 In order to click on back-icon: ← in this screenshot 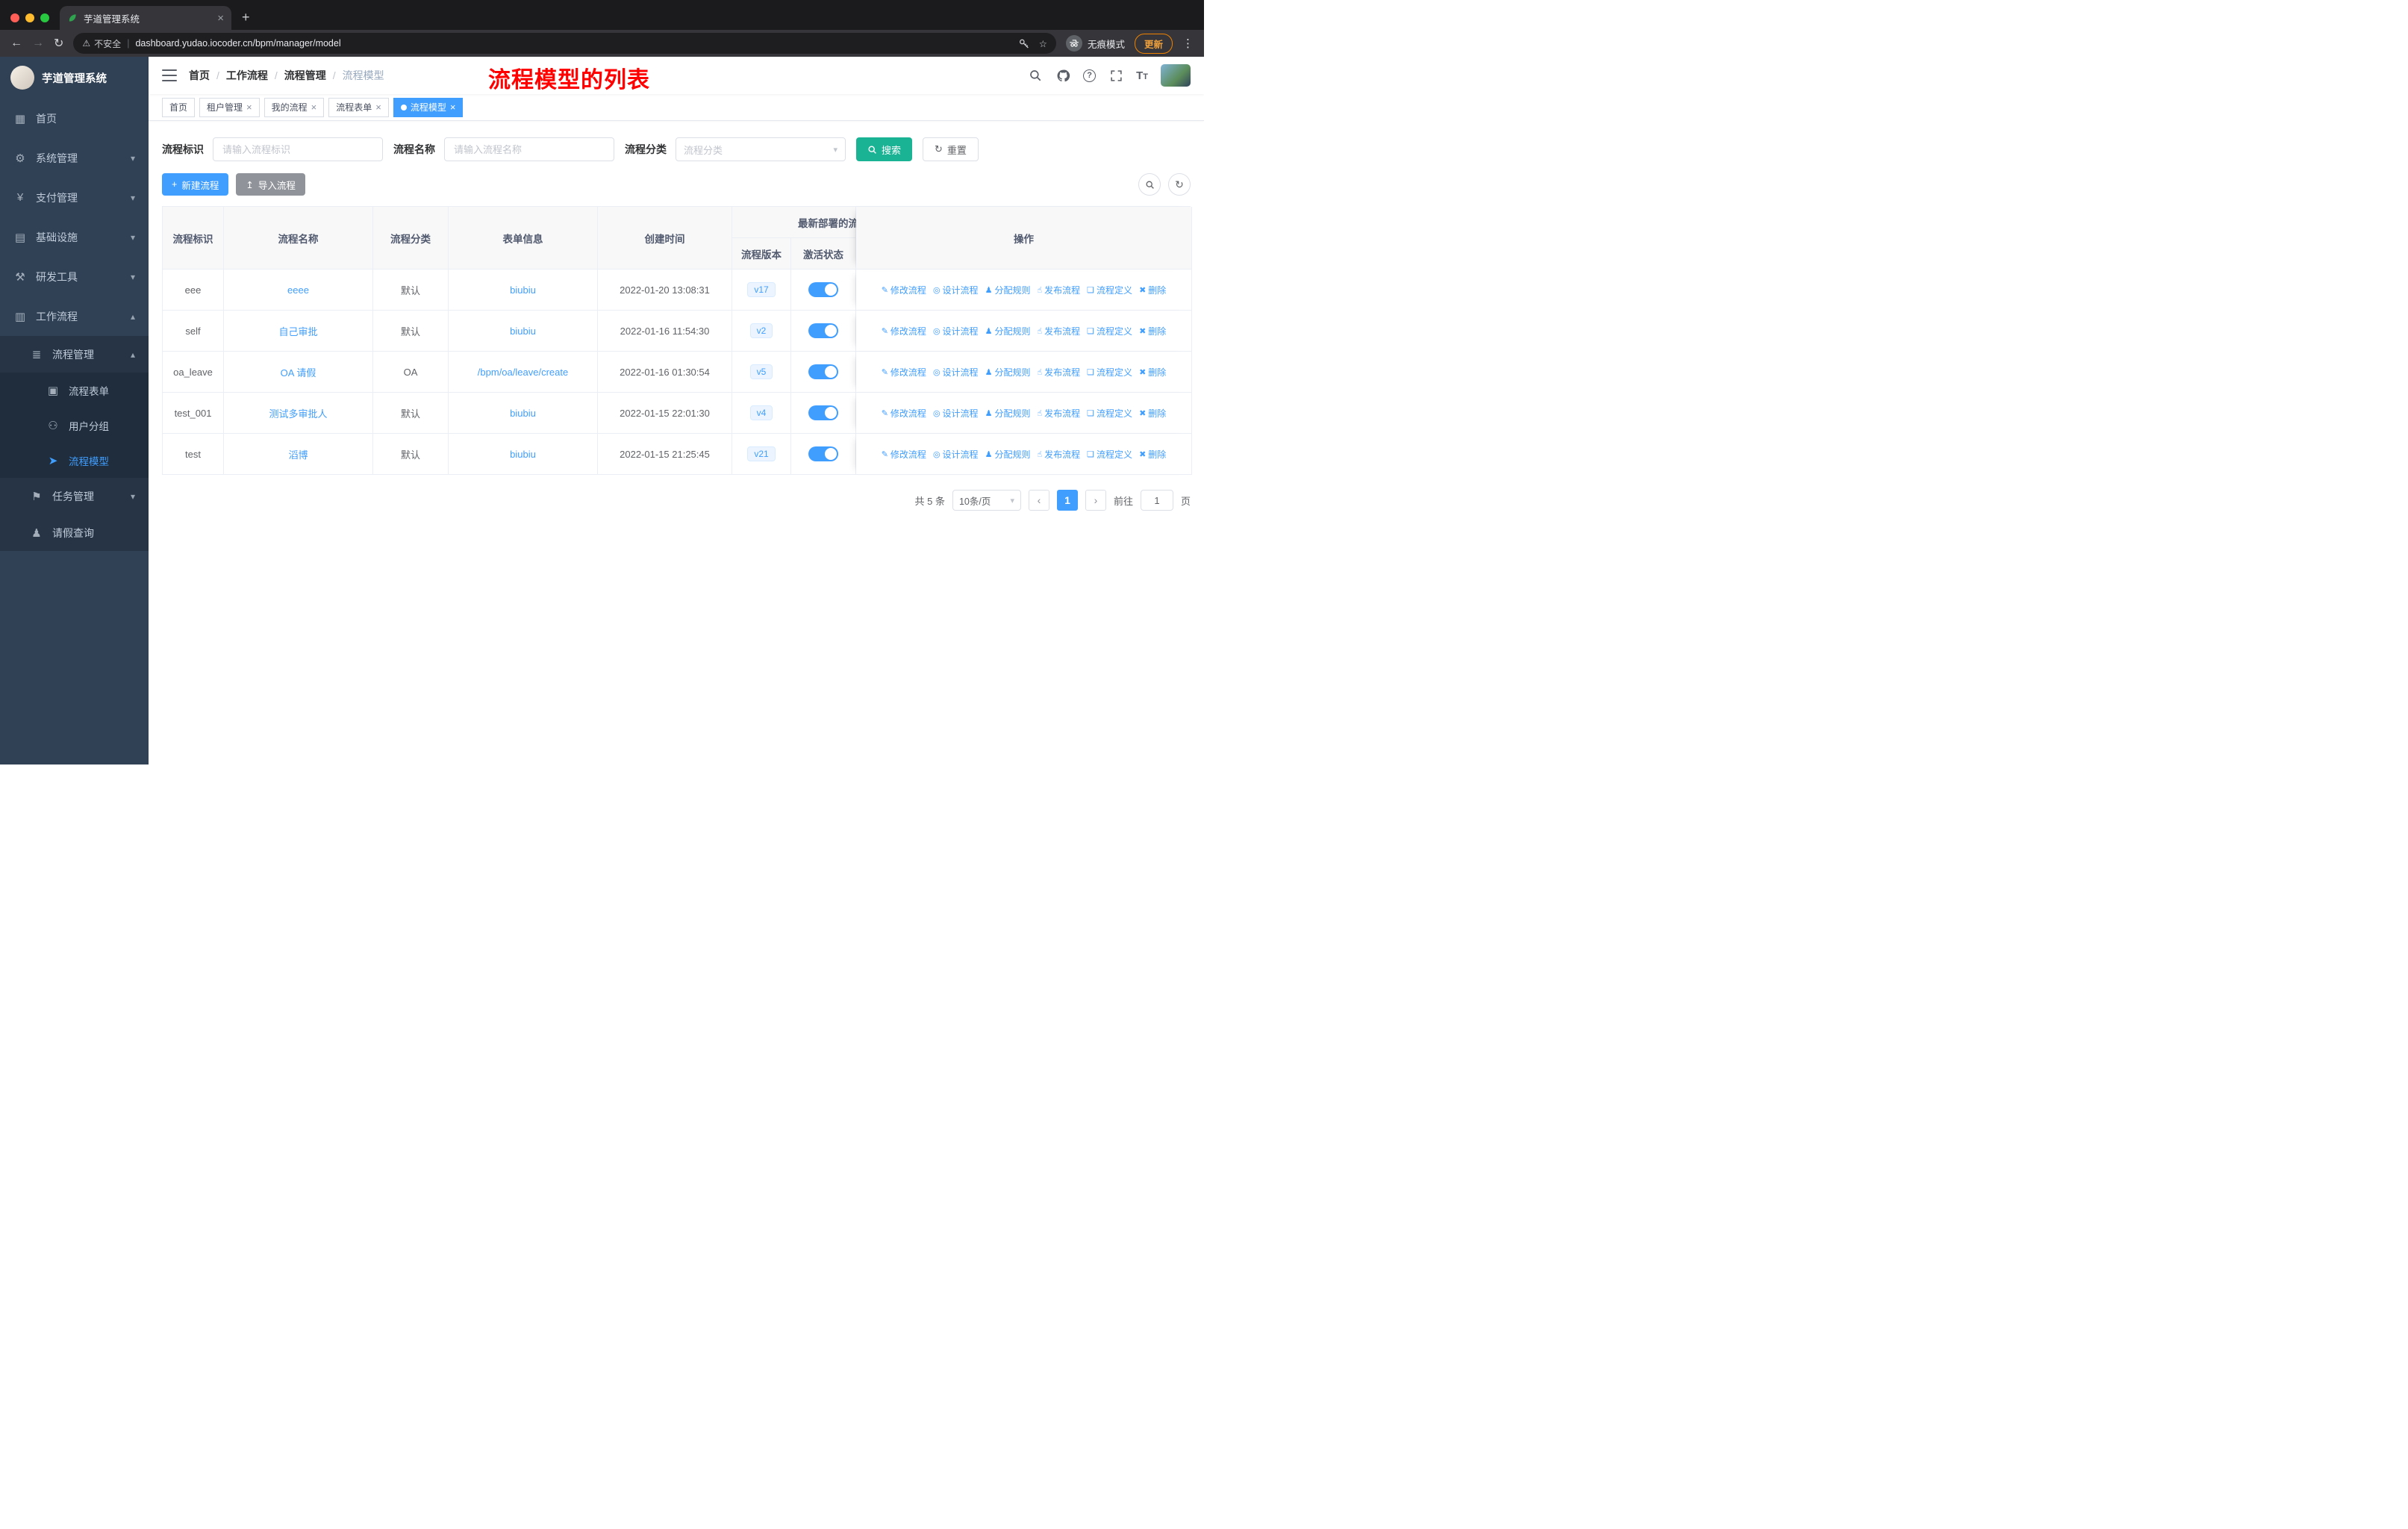, I will do `click(16, 43)`.